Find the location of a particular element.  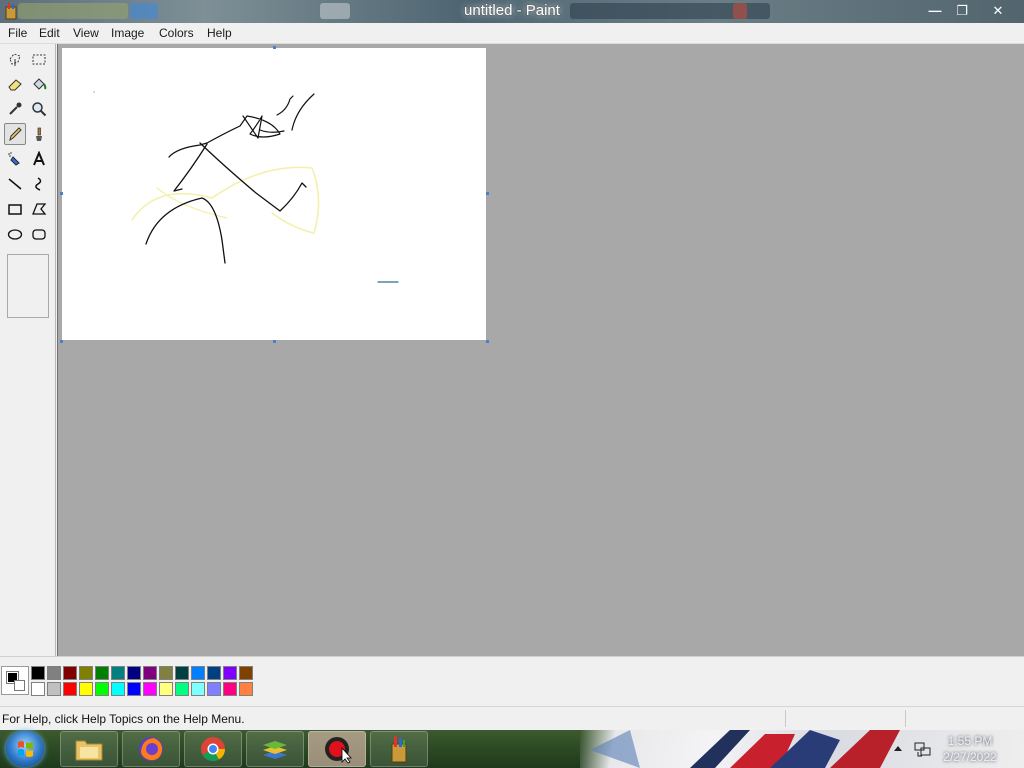

bluestacks-icon is located at coordinates (275, 750).